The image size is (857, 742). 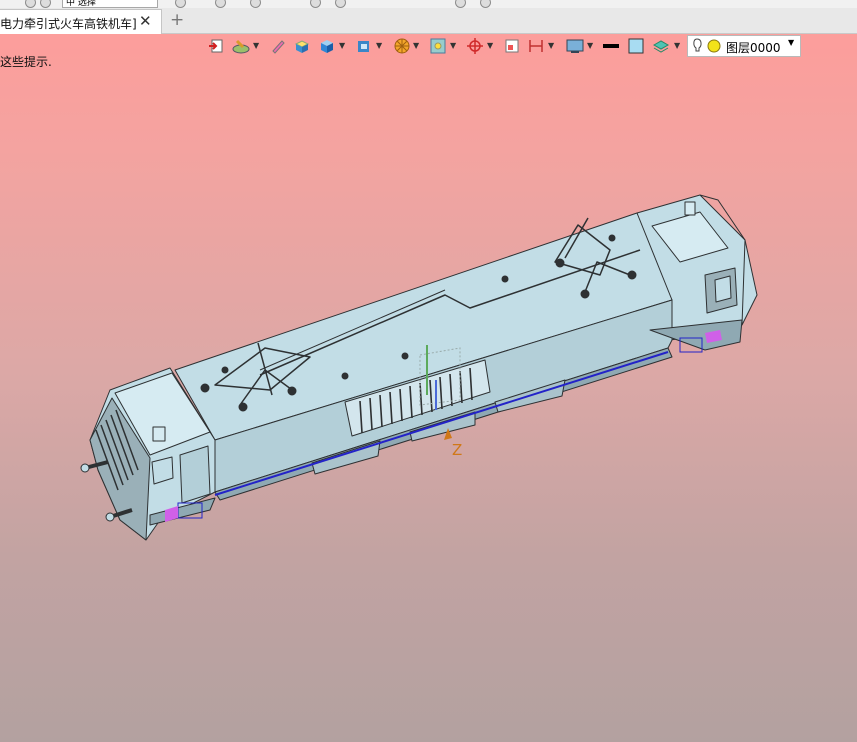 I want to click on measure-icon, so click(x=536, y=48).